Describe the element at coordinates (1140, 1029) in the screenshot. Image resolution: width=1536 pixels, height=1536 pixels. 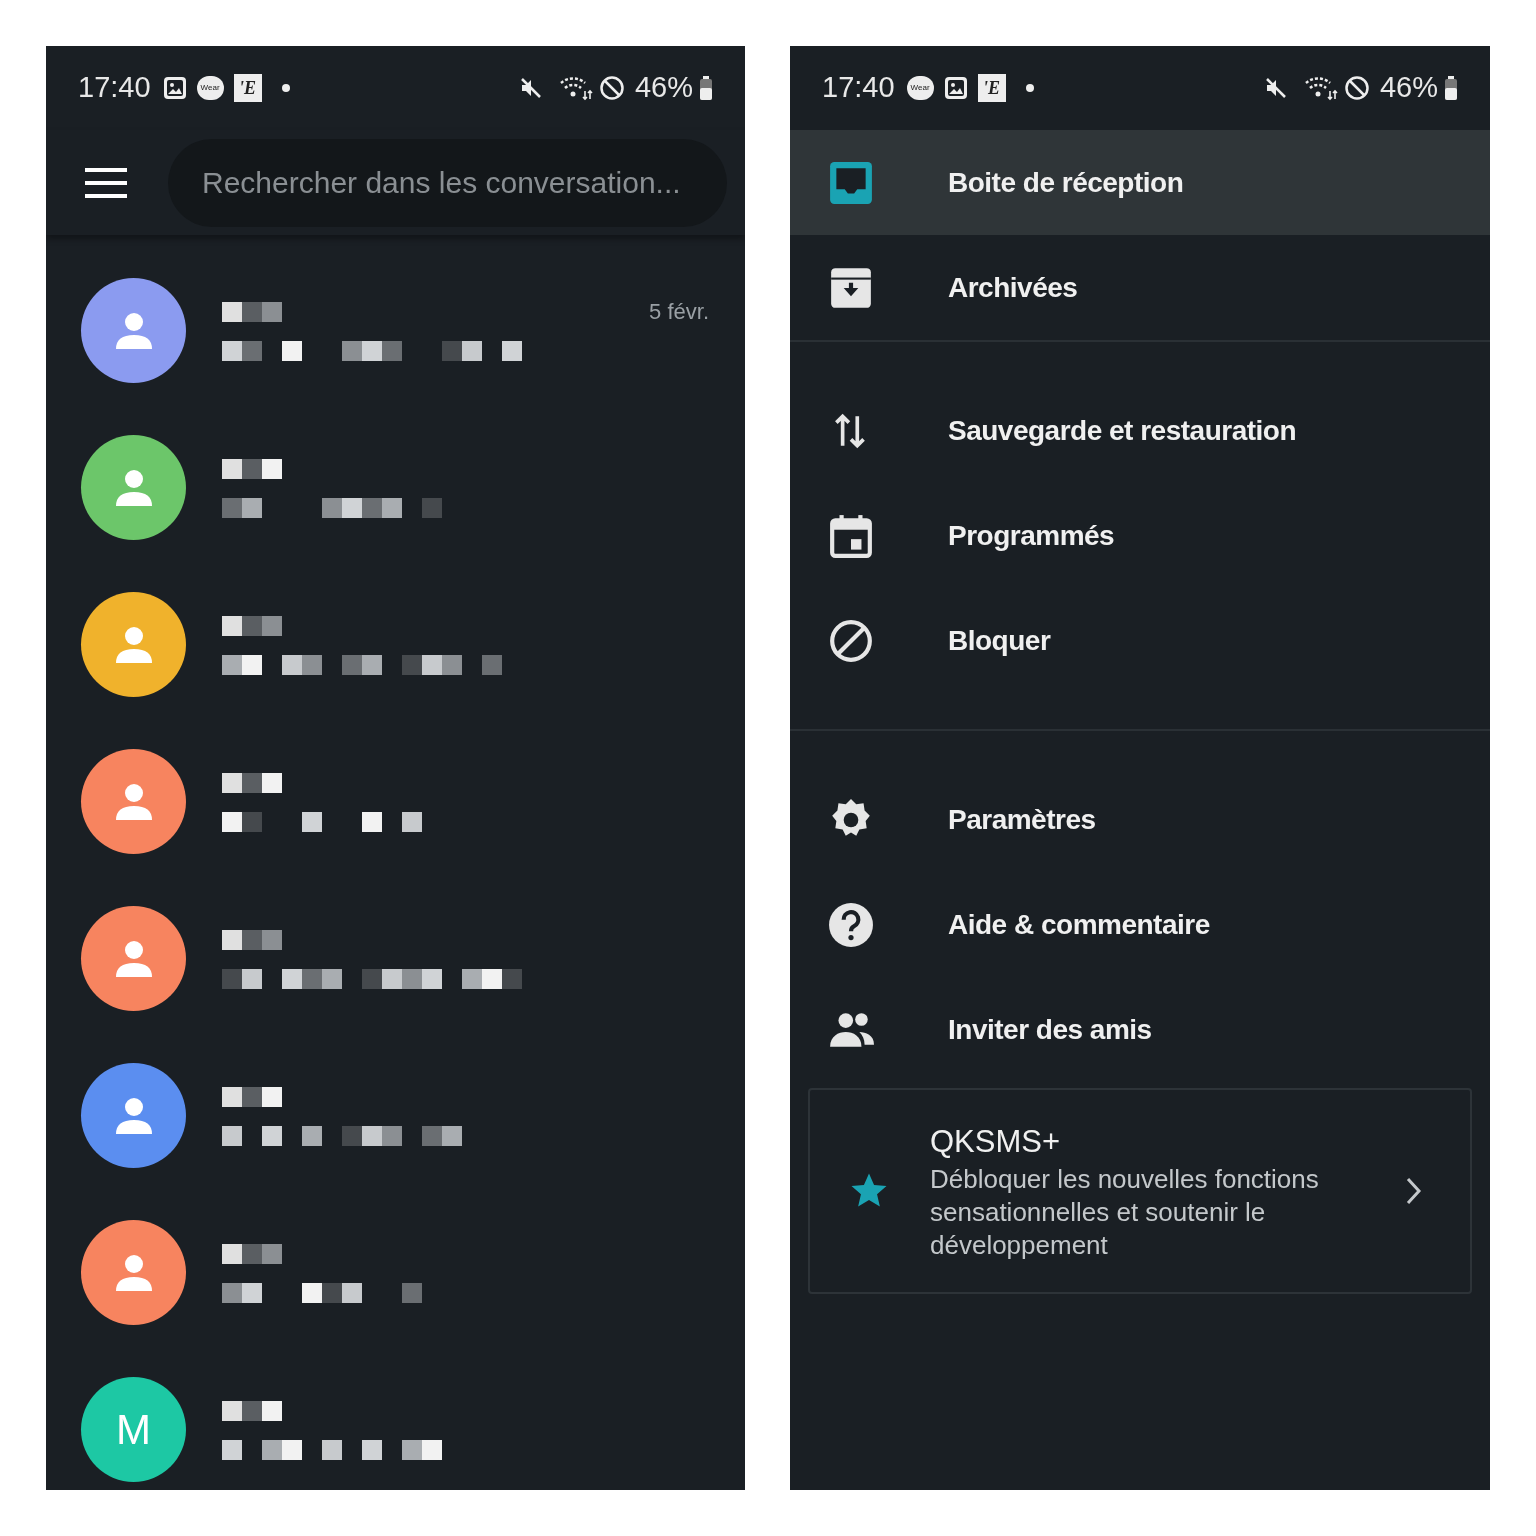
I see `drawer-item: Inviter des amis` at that location.